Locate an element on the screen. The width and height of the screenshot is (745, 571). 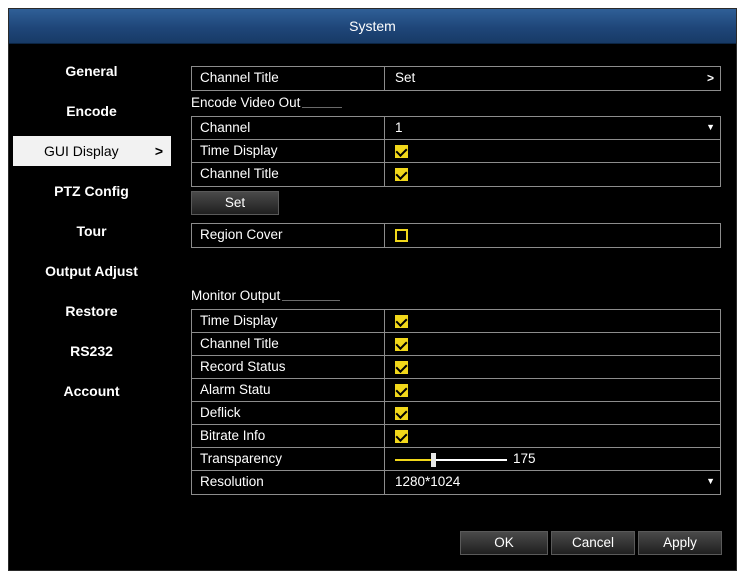
deflick-checkbox is located at coordinates (401, 413).